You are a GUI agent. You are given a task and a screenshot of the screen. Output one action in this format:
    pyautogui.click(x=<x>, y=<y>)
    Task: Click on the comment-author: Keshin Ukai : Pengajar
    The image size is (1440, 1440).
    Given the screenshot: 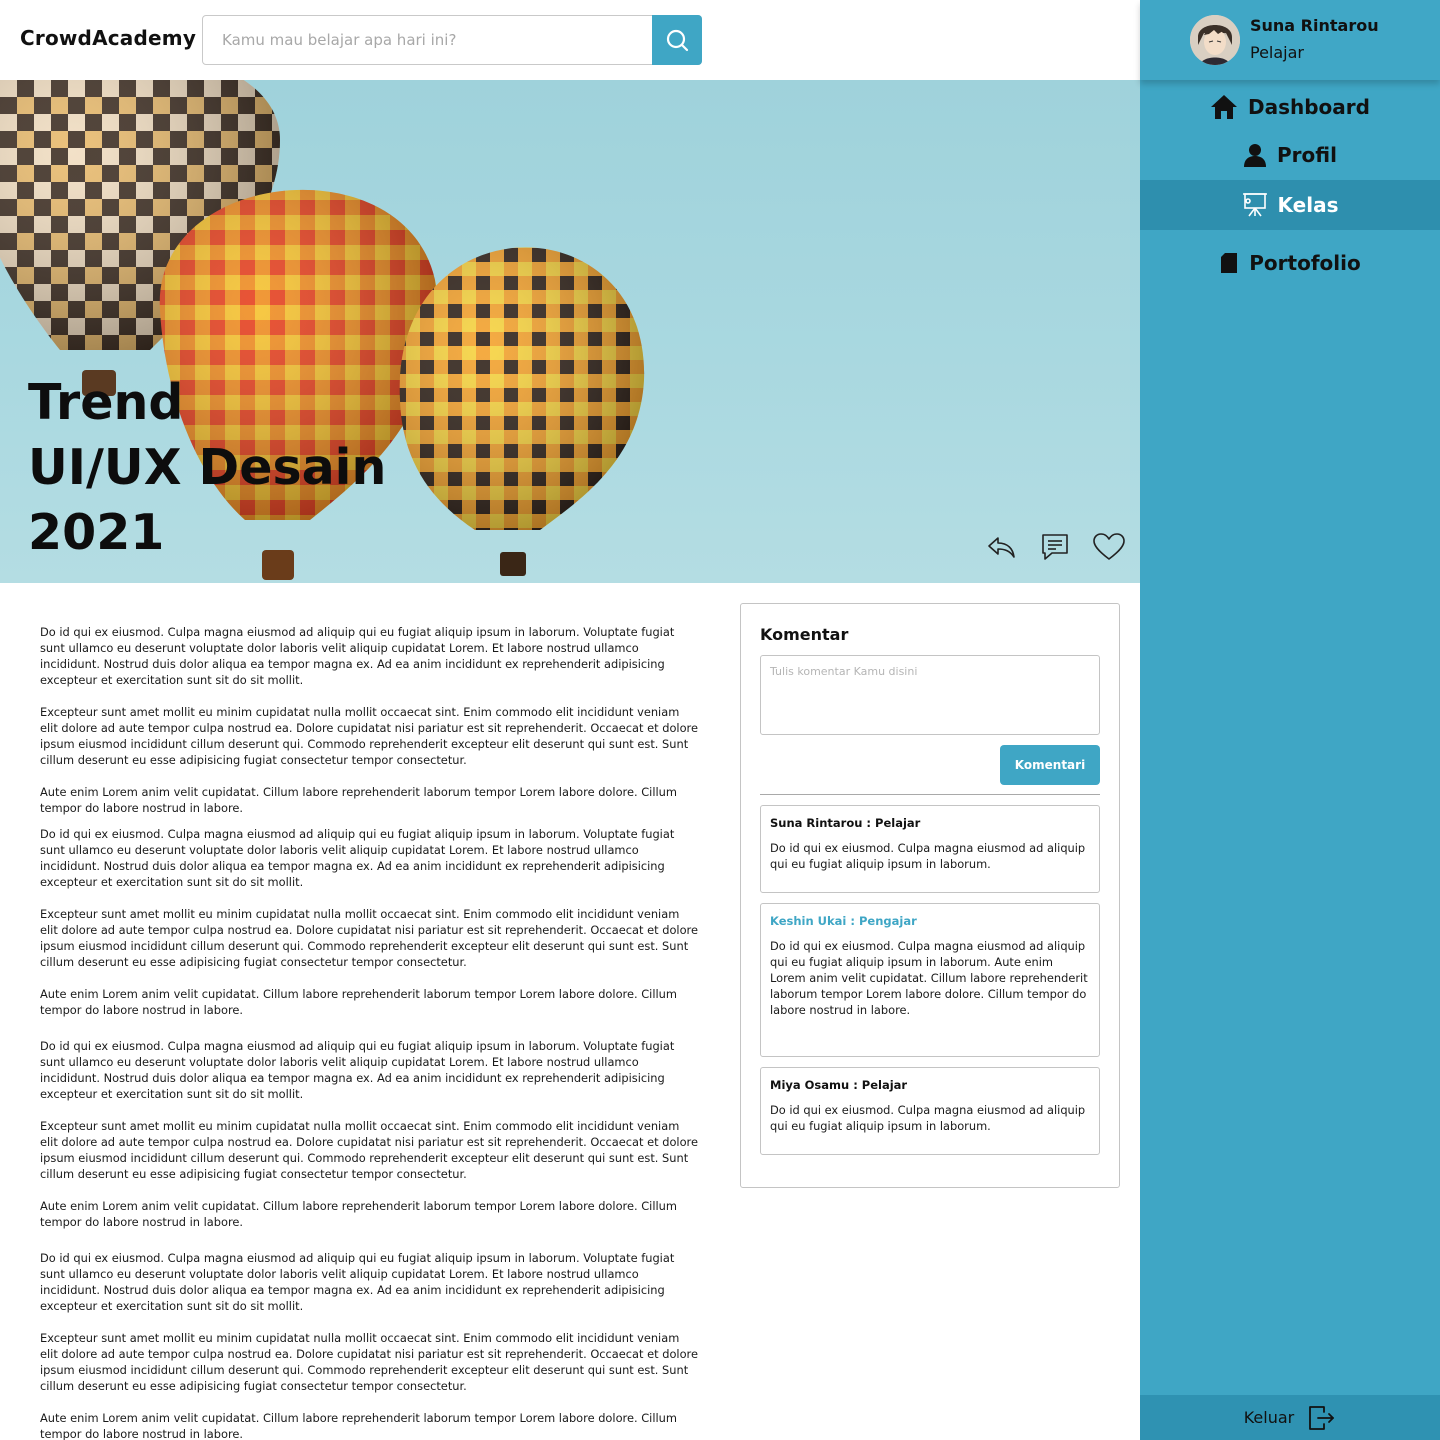 What is the action you would take?
    pyautogui.click(x=843, y=921)
    